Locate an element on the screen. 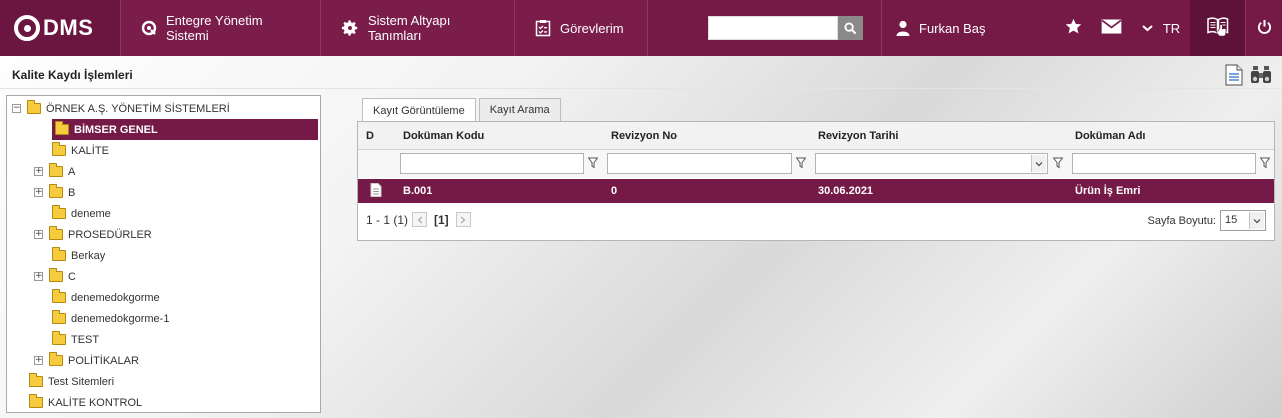  tree-item-label: denemedokgorme is located at coordinates (115, 297).